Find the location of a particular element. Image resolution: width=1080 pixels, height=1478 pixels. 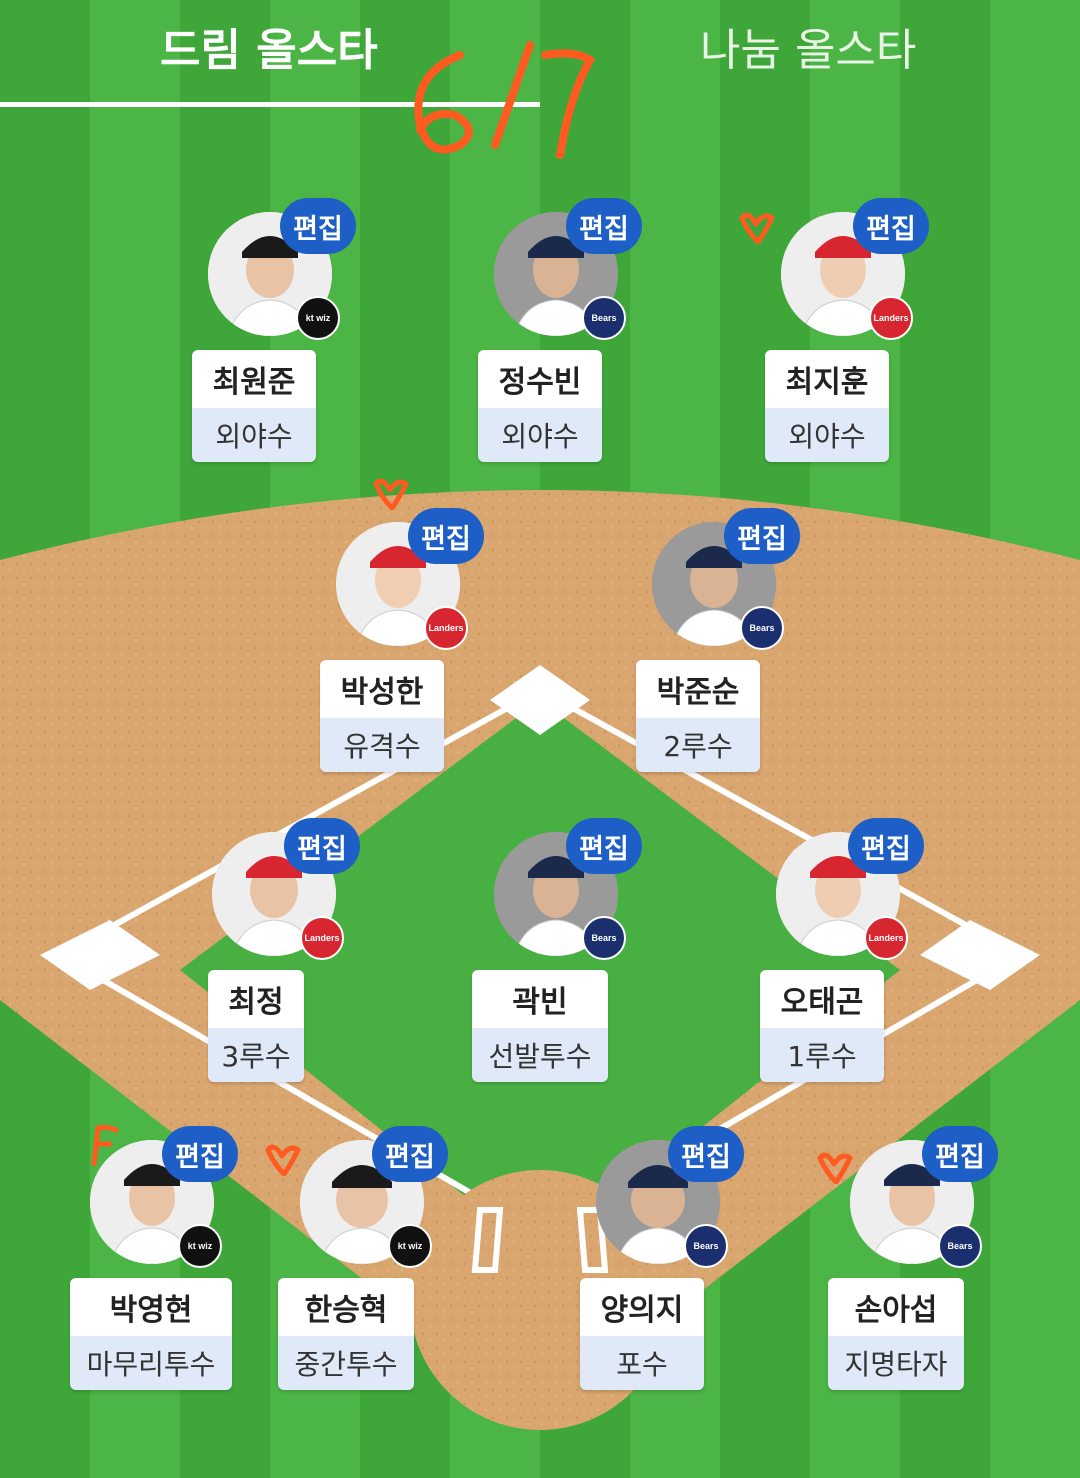

player-name: 오태곤 is located at coordinates (822, 999).